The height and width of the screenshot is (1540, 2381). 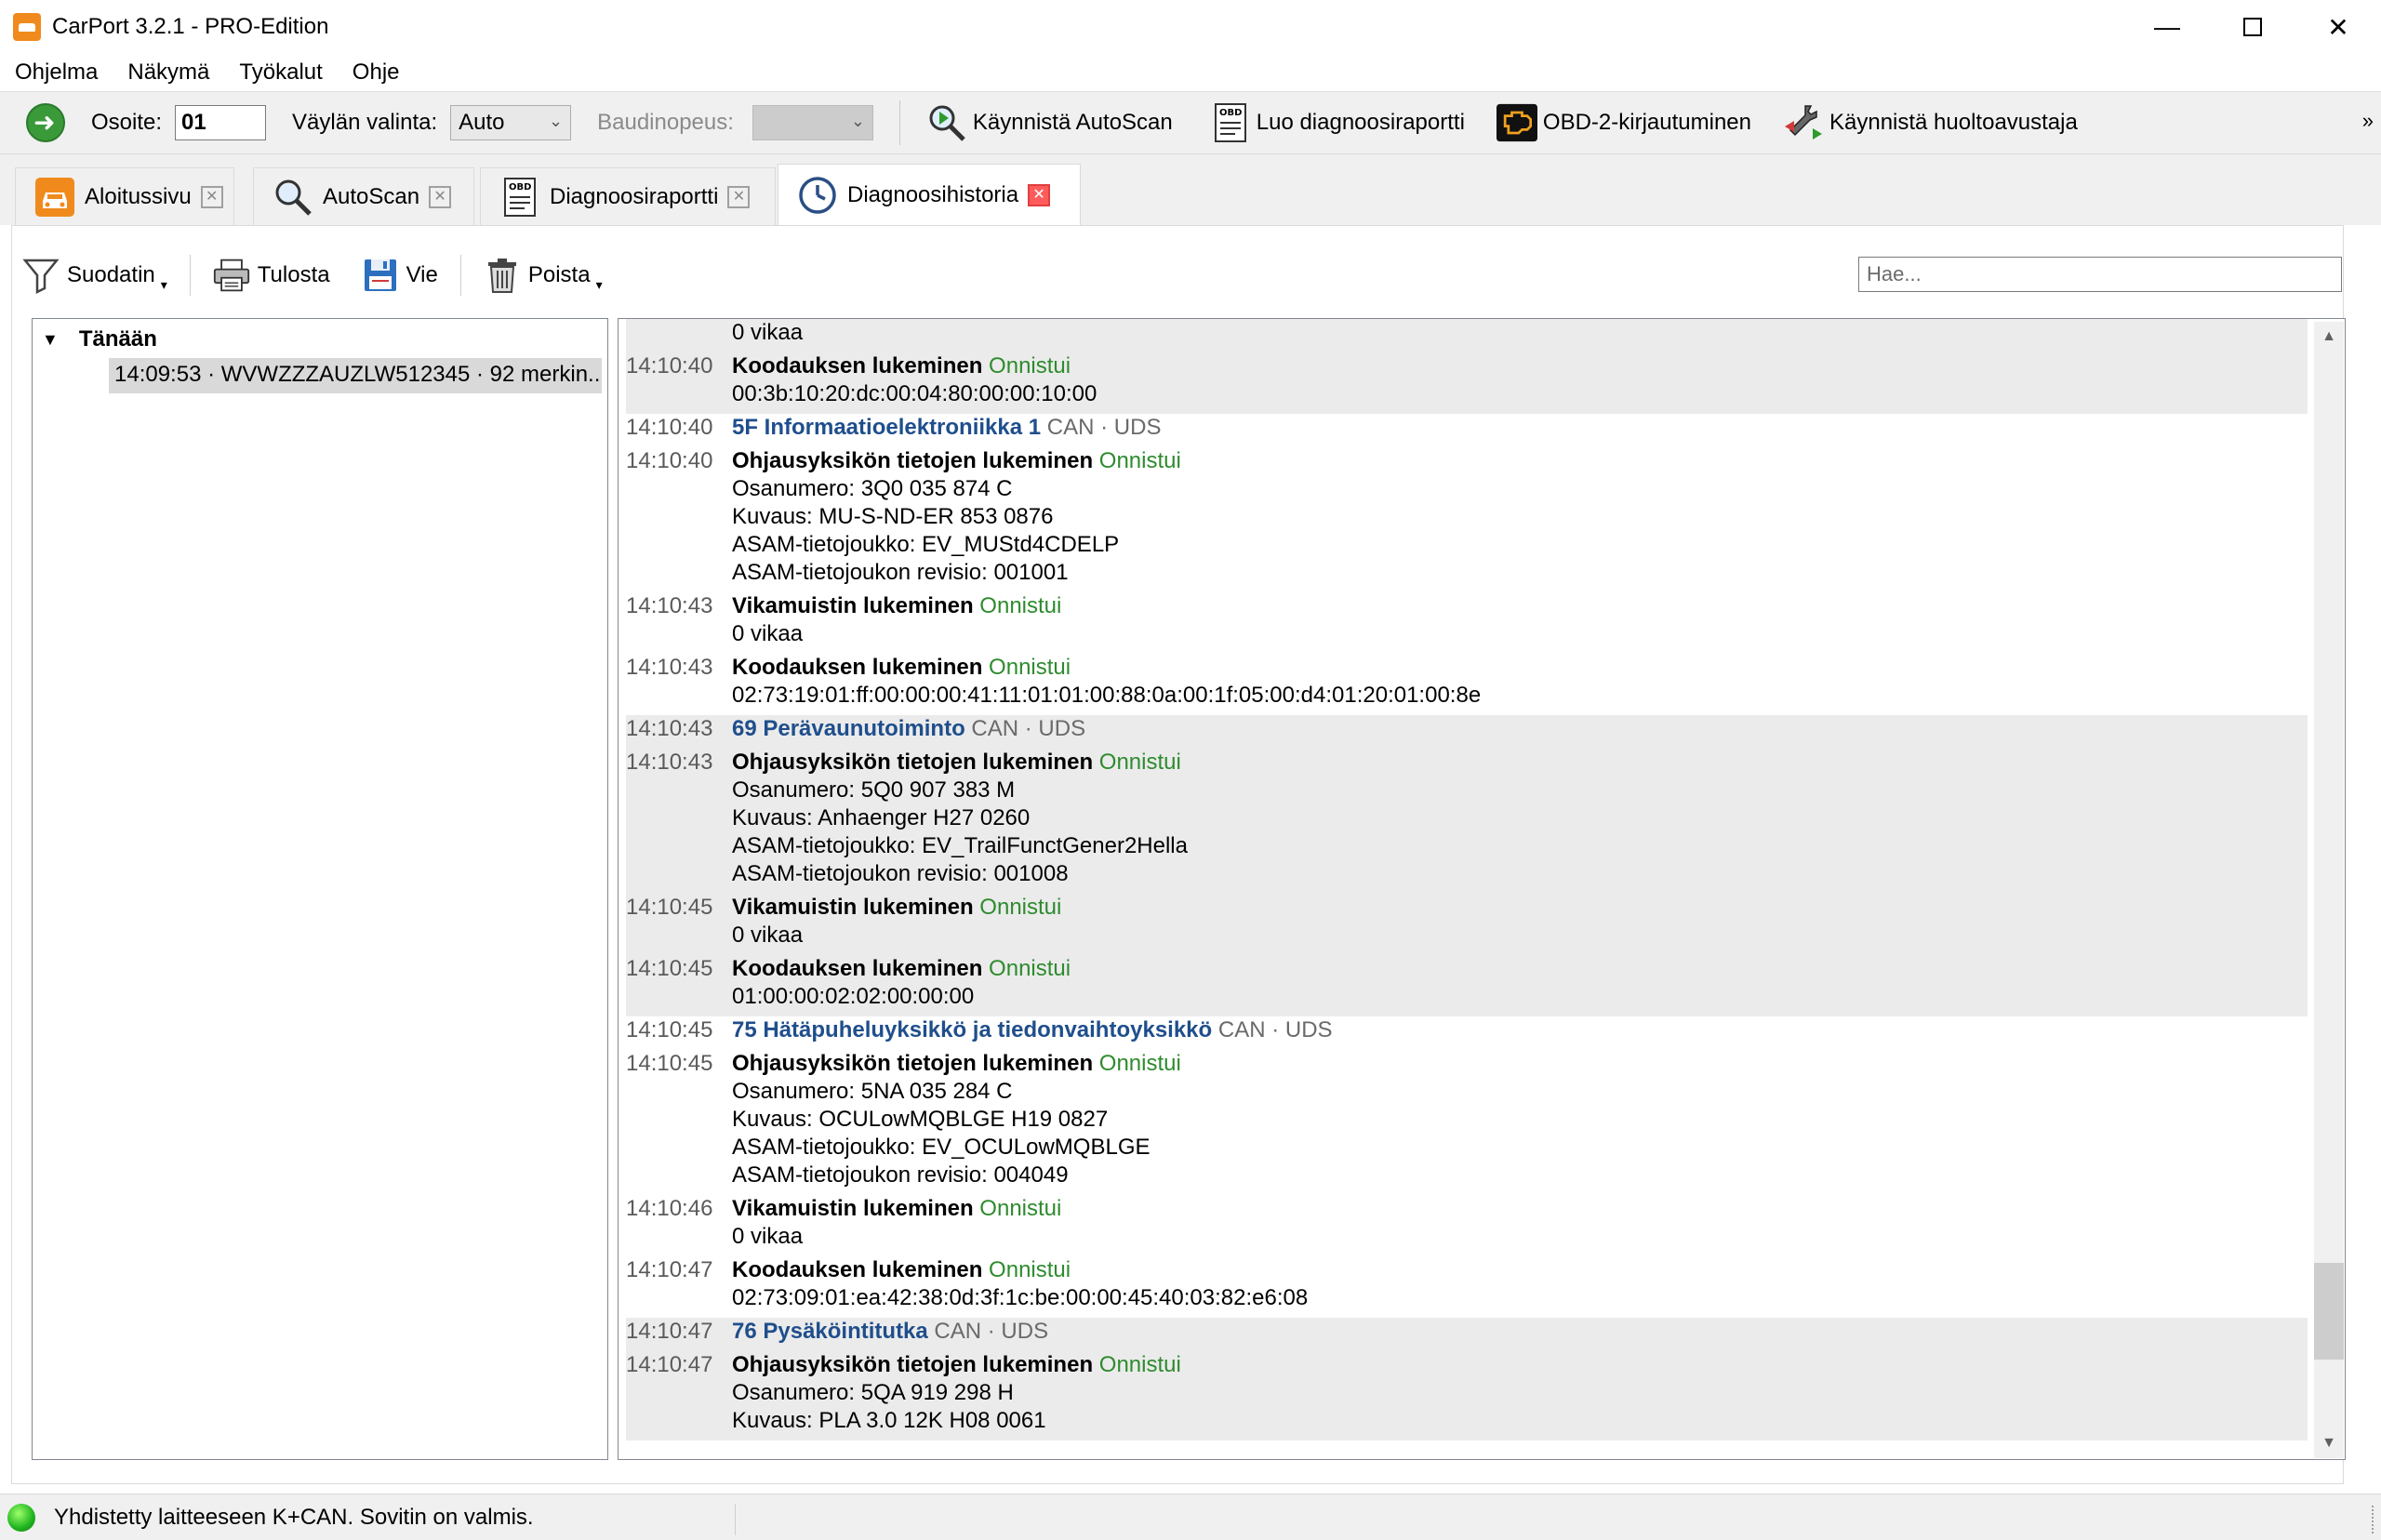 What do you see at coordinates (543, 275) in the screenshot?
I see `delete-button: Poista ▾` at bounding box center [543, 275].